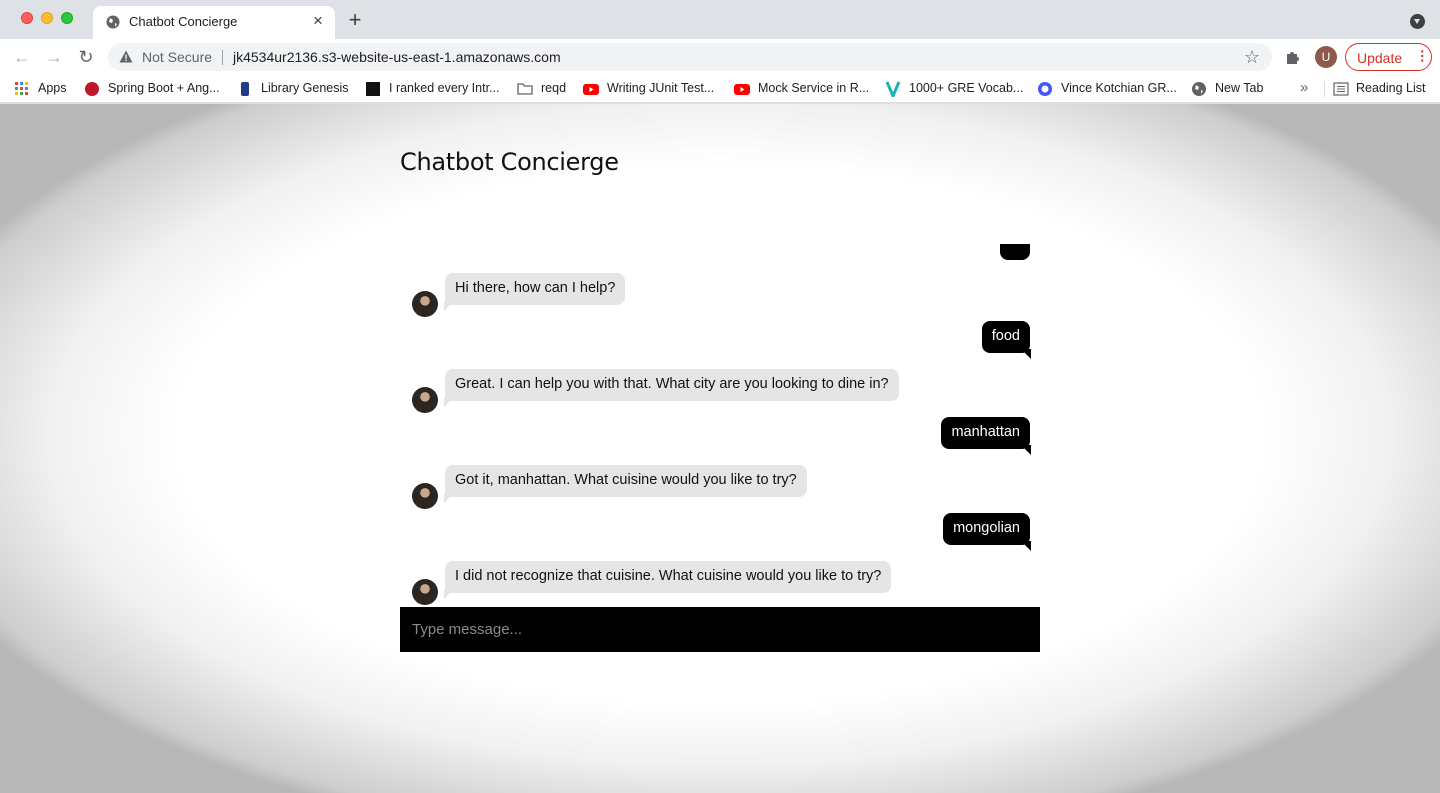 This screenshot has width=1440, height=793. I want to click on bot-message: Hi there, how can I help?, so click(720, 297).